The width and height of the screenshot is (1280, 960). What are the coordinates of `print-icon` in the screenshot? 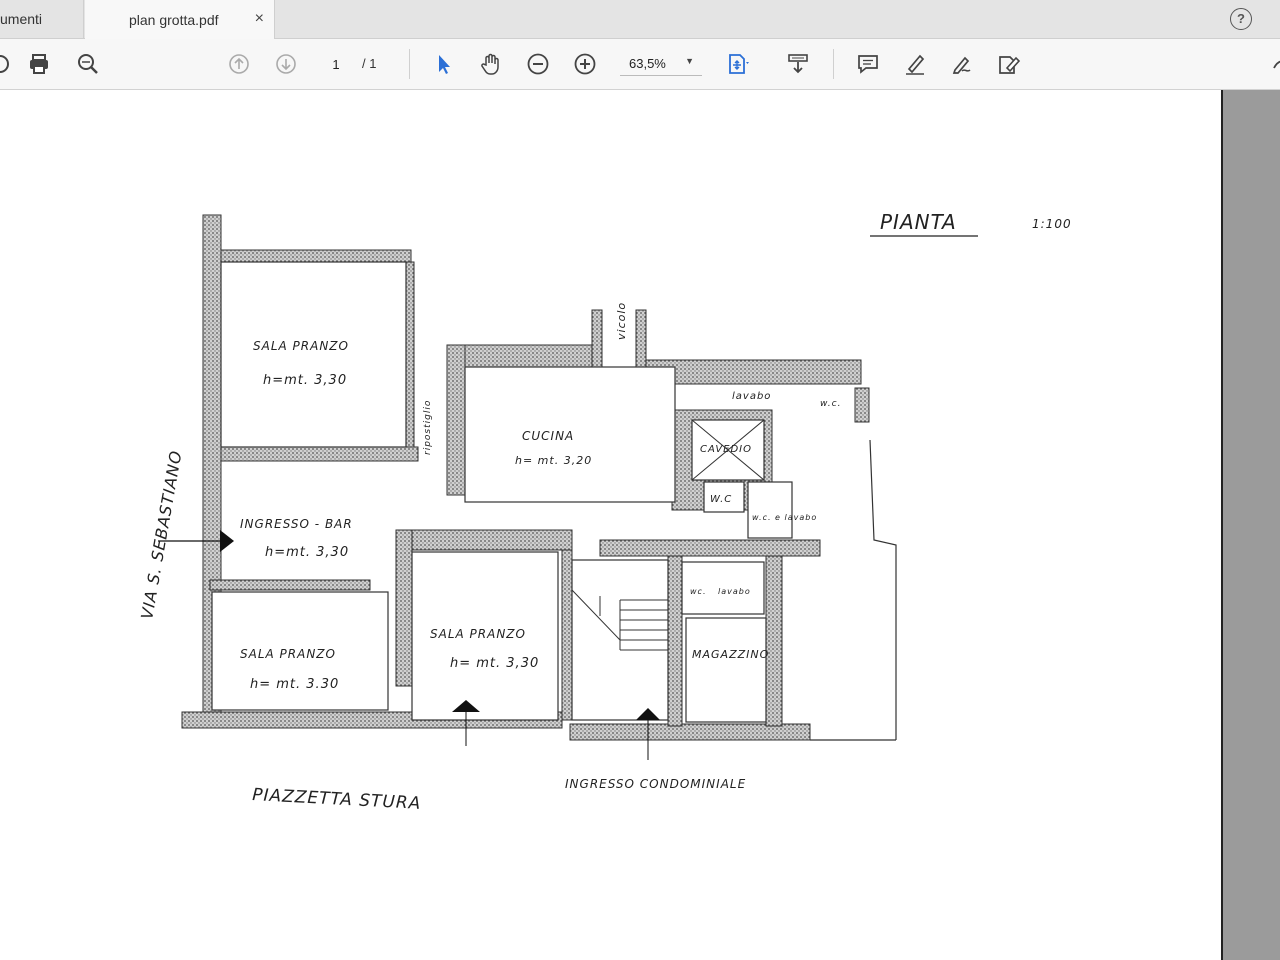 It's located at (39, 64).